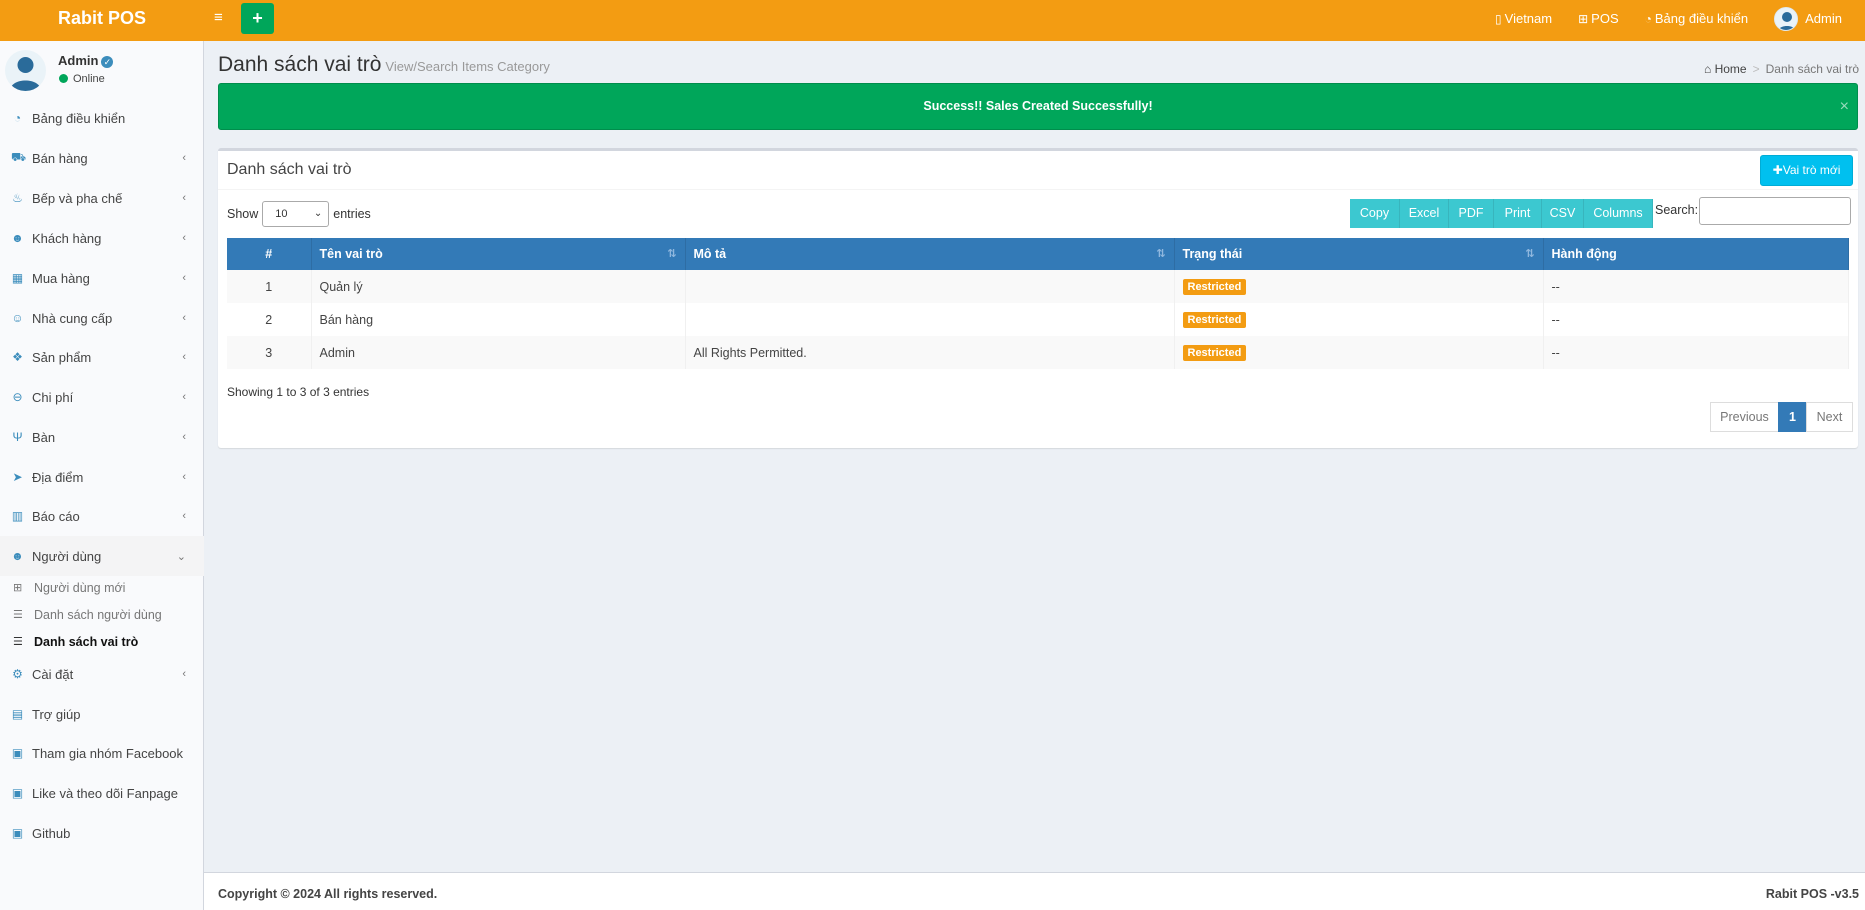 This screenshot has height=910, width=1865. What do you see at coordinates (17, 793) in the screenshot?
I see `briefcase-icon: ▣` at bounding box center [17, 793].